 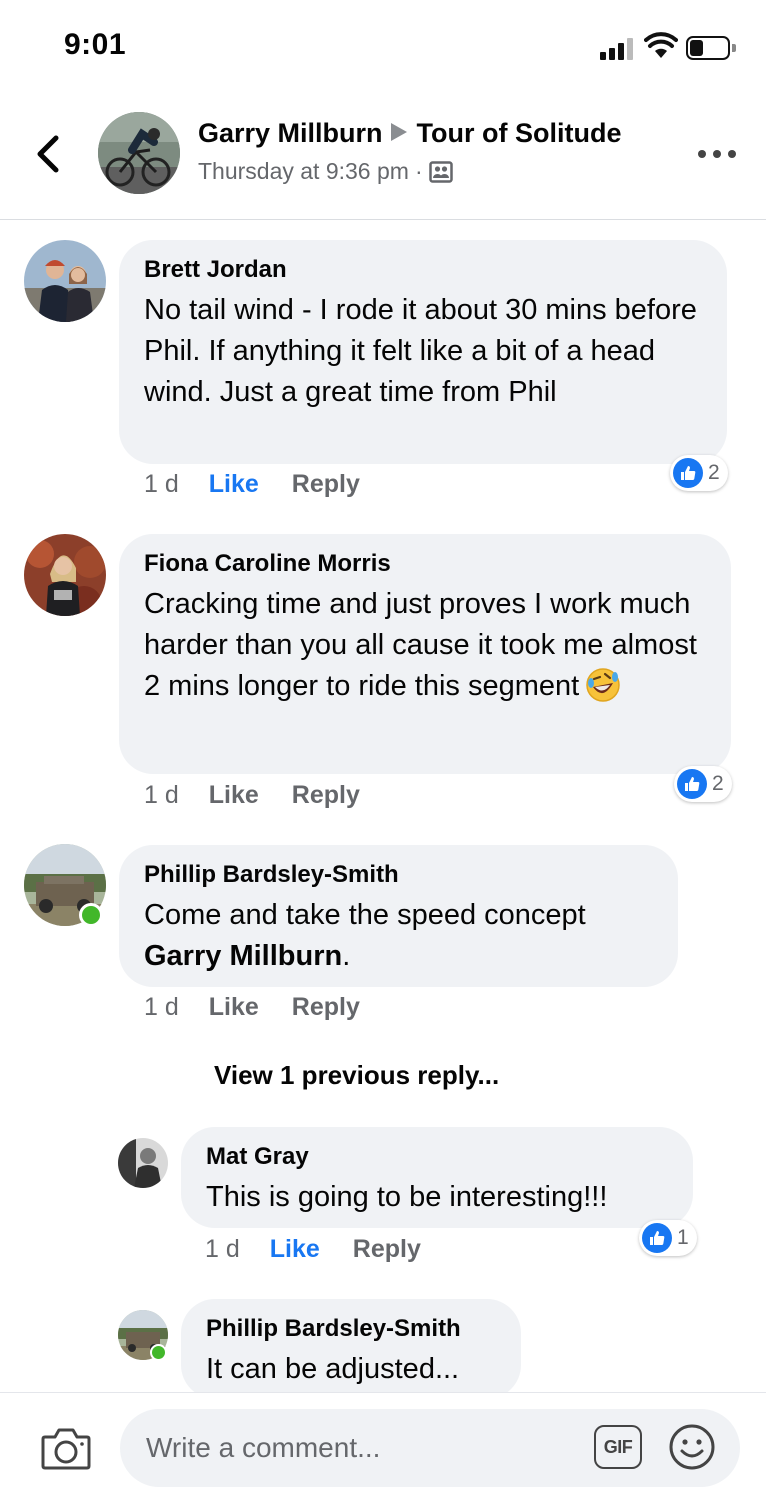 I want to click on smiley-icon, so click(x=692, y=1447).